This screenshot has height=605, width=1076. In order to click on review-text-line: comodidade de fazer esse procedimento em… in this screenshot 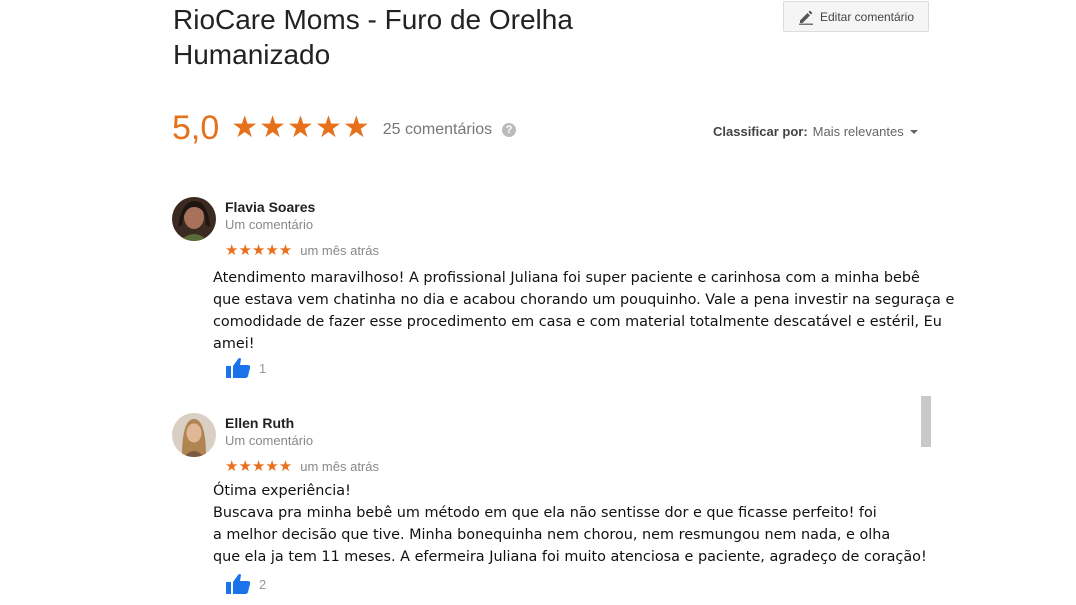, I will do `click(577, 322)`.